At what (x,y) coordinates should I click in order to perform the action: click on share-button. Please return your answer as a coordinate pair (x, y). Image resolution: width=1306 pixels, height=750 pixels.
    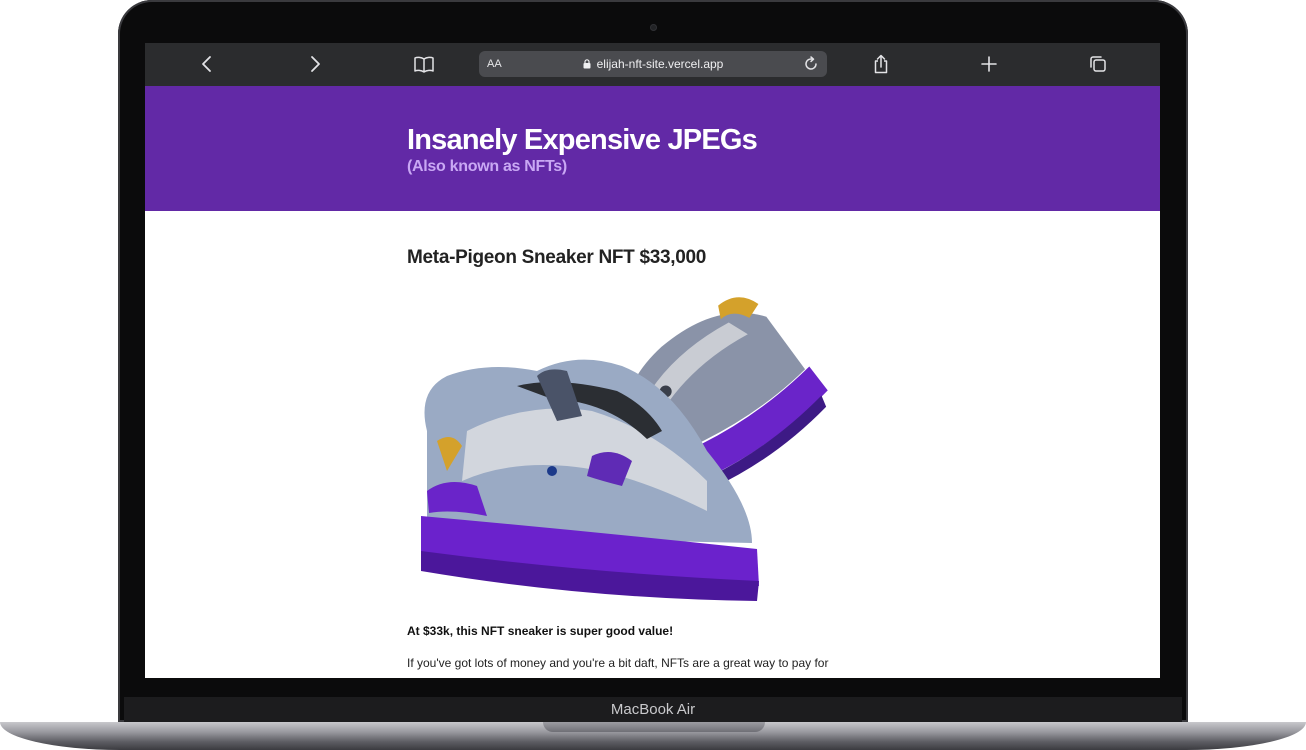
    Looking at the image, I should click on (881, 64).